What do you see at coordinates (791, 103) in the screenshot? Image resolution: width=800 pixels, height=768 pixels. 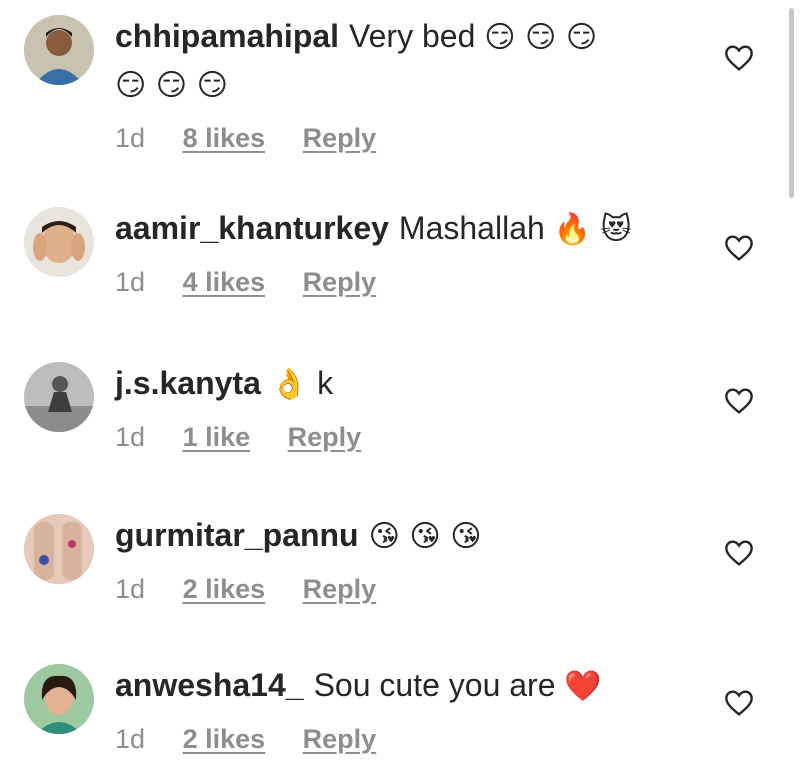 I see `scrollbar` at bounding box center [791, 103].